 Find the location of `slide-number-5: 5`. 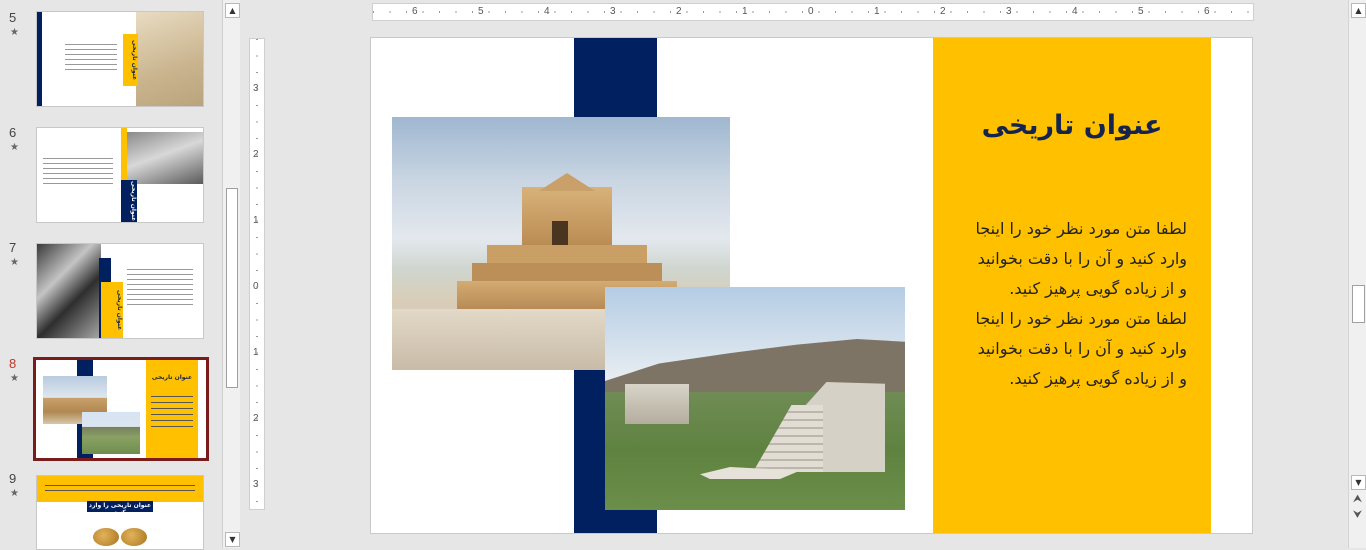

slide-number-5: 5 is located at coordinates (13, 17).